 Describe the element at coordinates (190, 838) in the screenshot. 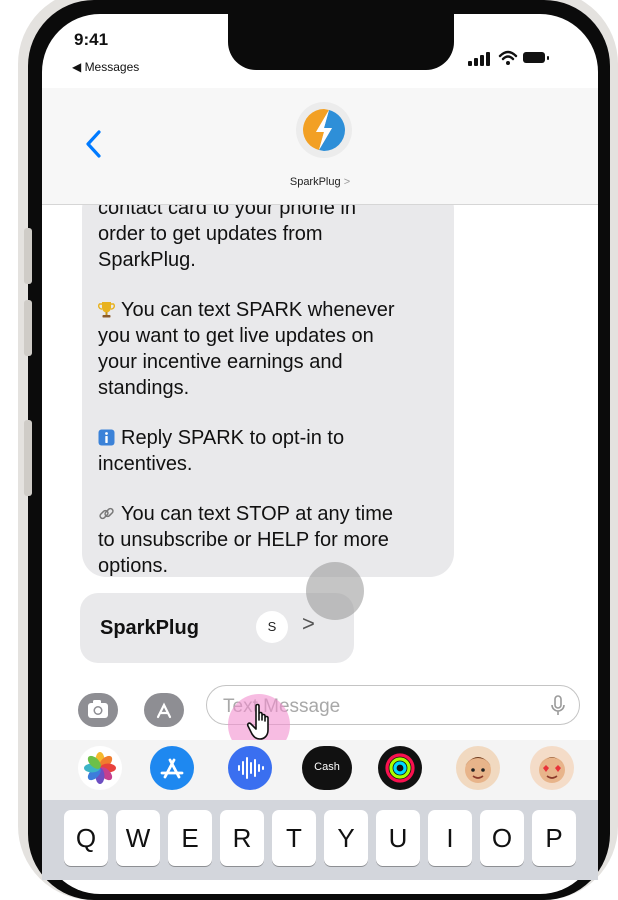

I see `key-e: E` at that location.